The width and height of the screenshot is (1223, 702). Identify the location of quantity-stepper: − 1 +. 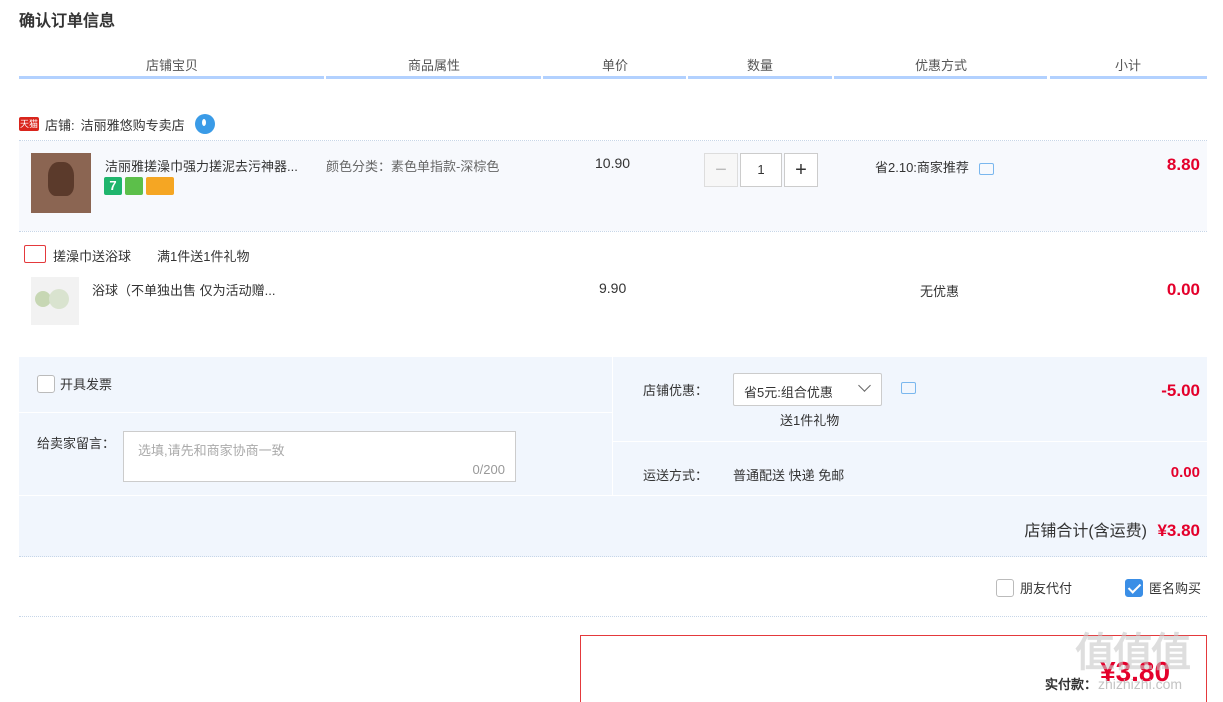
(761, 170).